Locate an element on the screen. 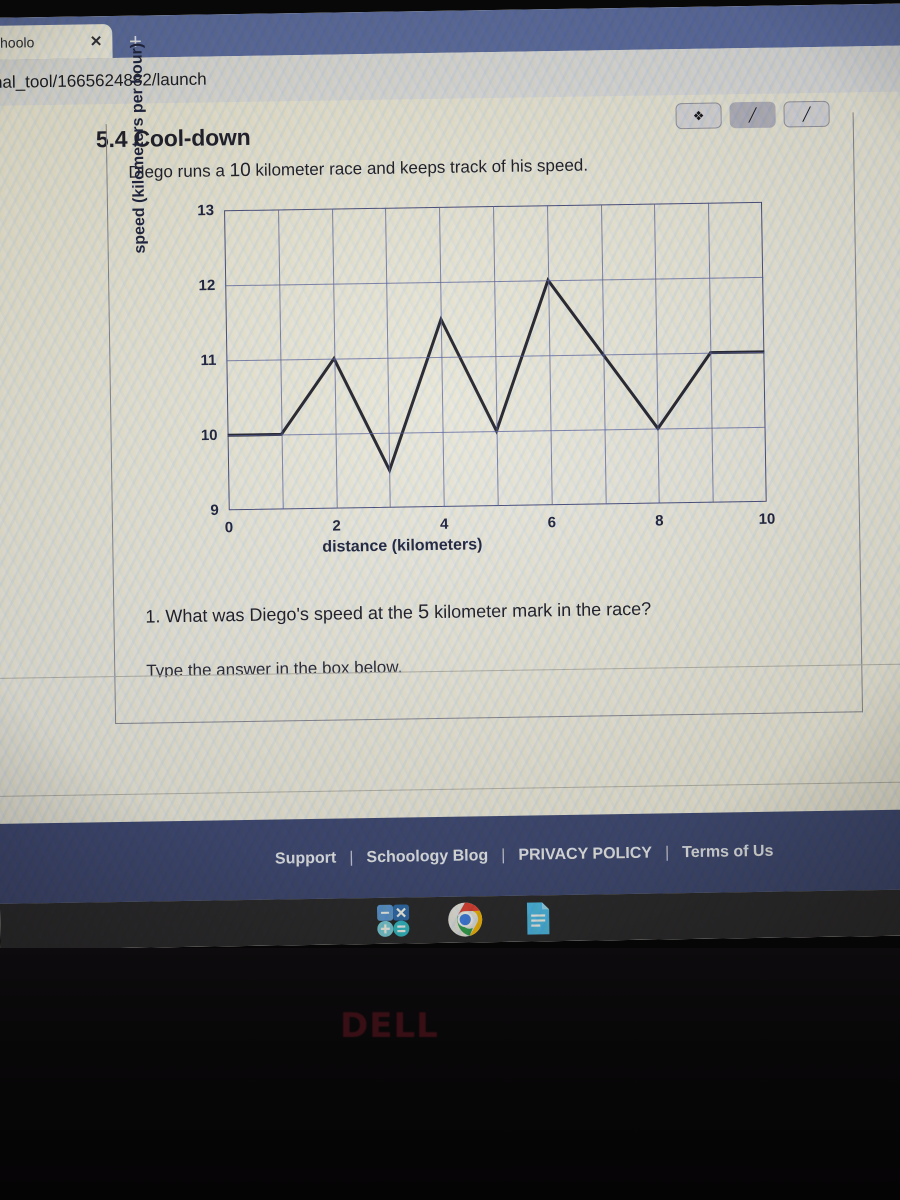  dell-brand-logo: DELL is located at coordinates (389, 1026).